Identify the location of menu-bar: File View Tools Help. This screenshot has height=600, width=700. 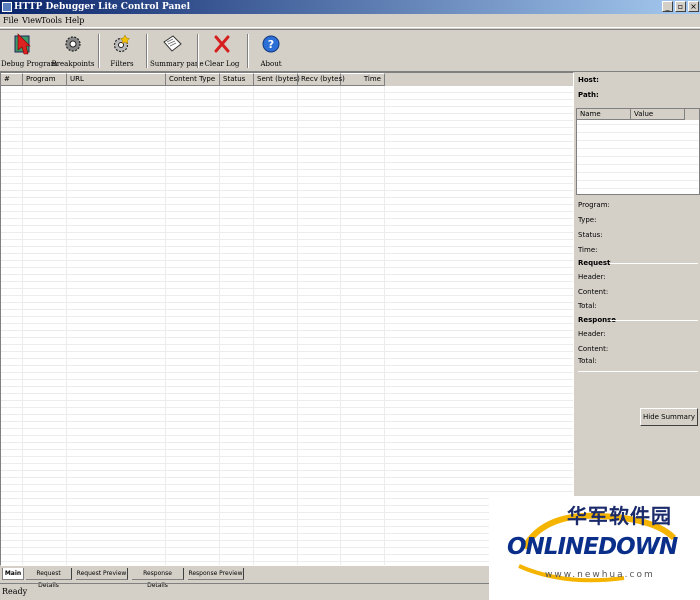
(350, 21).